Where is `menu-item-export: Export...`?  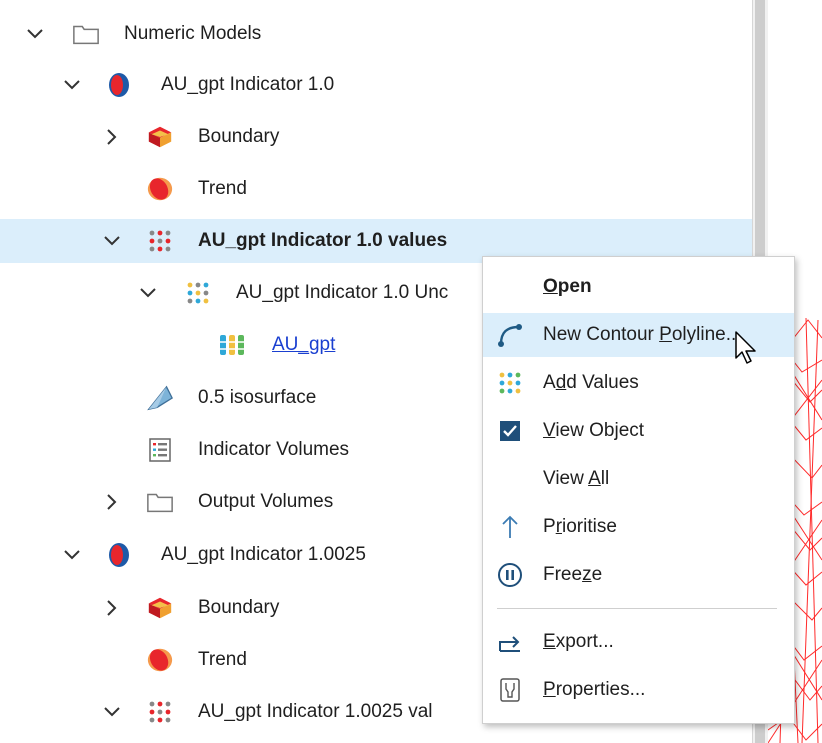 menu-item-export: Export... is located at coordinates (638, 642).